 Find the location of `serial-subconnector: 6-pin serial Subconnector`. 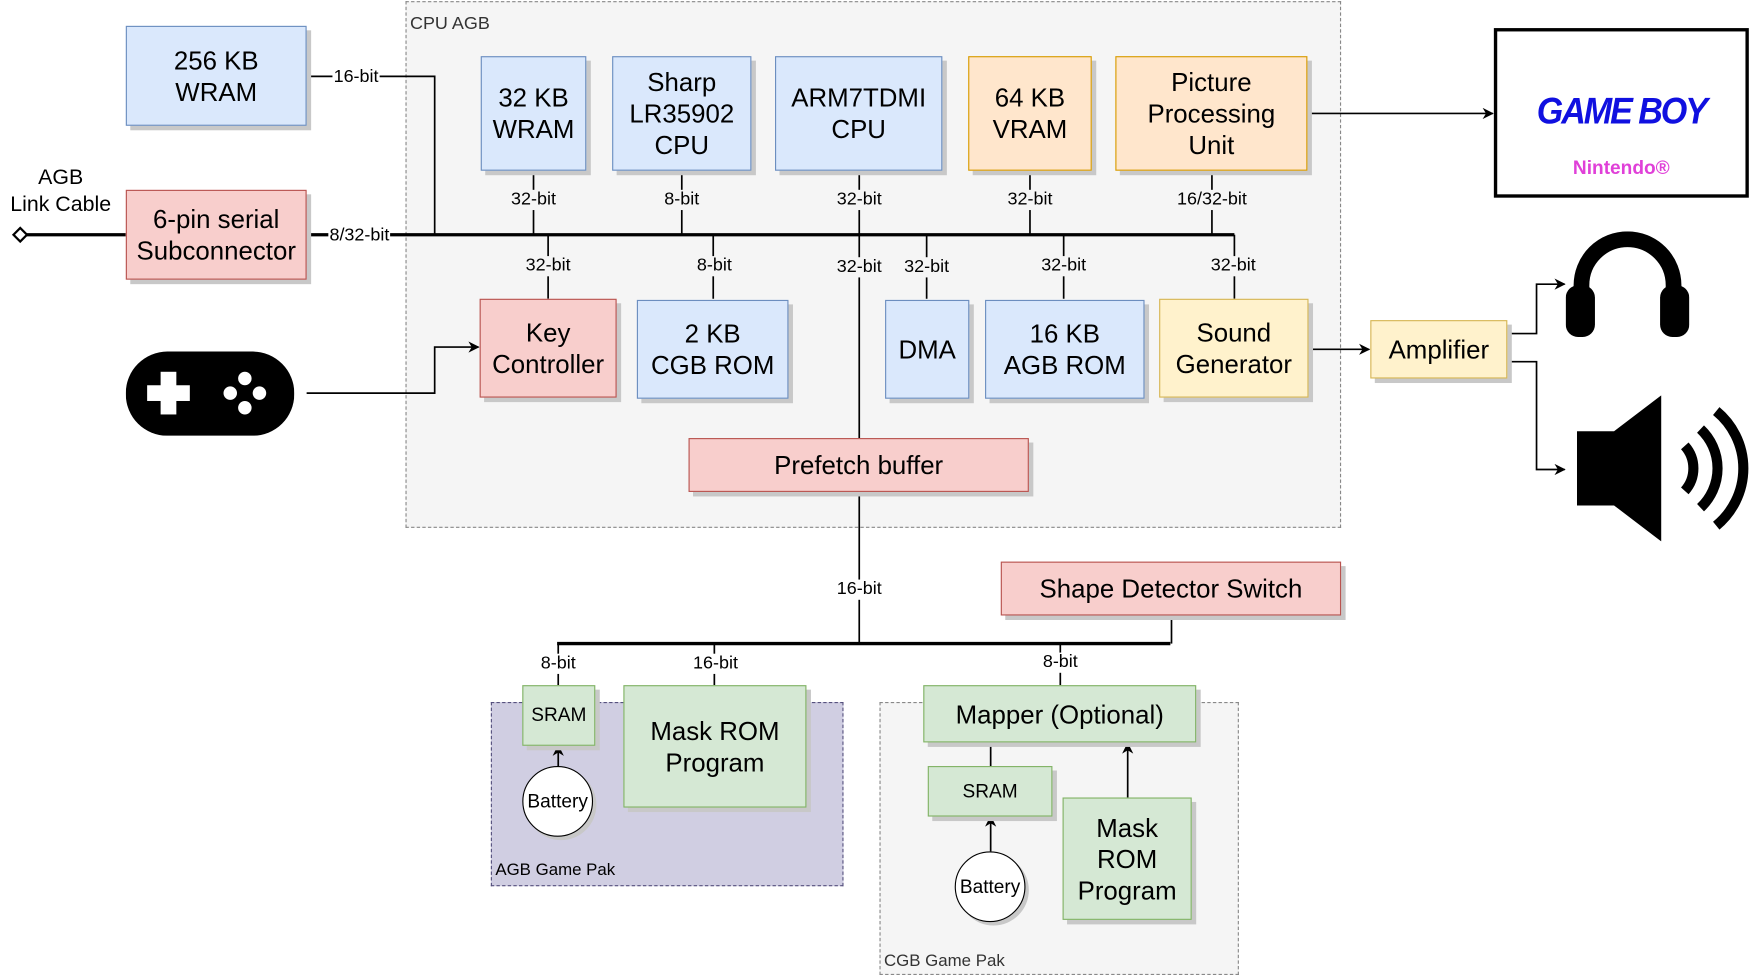

serial-subconnector: 6-pin serial Subconnector is located at coordinates (216, 234).